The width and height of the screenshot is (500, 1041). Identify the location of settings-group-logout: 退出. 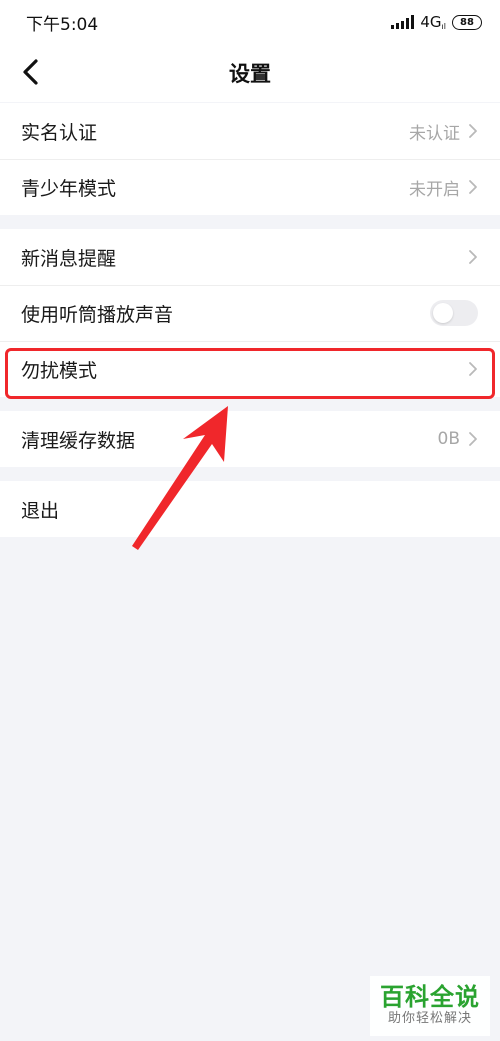
(250, 509).